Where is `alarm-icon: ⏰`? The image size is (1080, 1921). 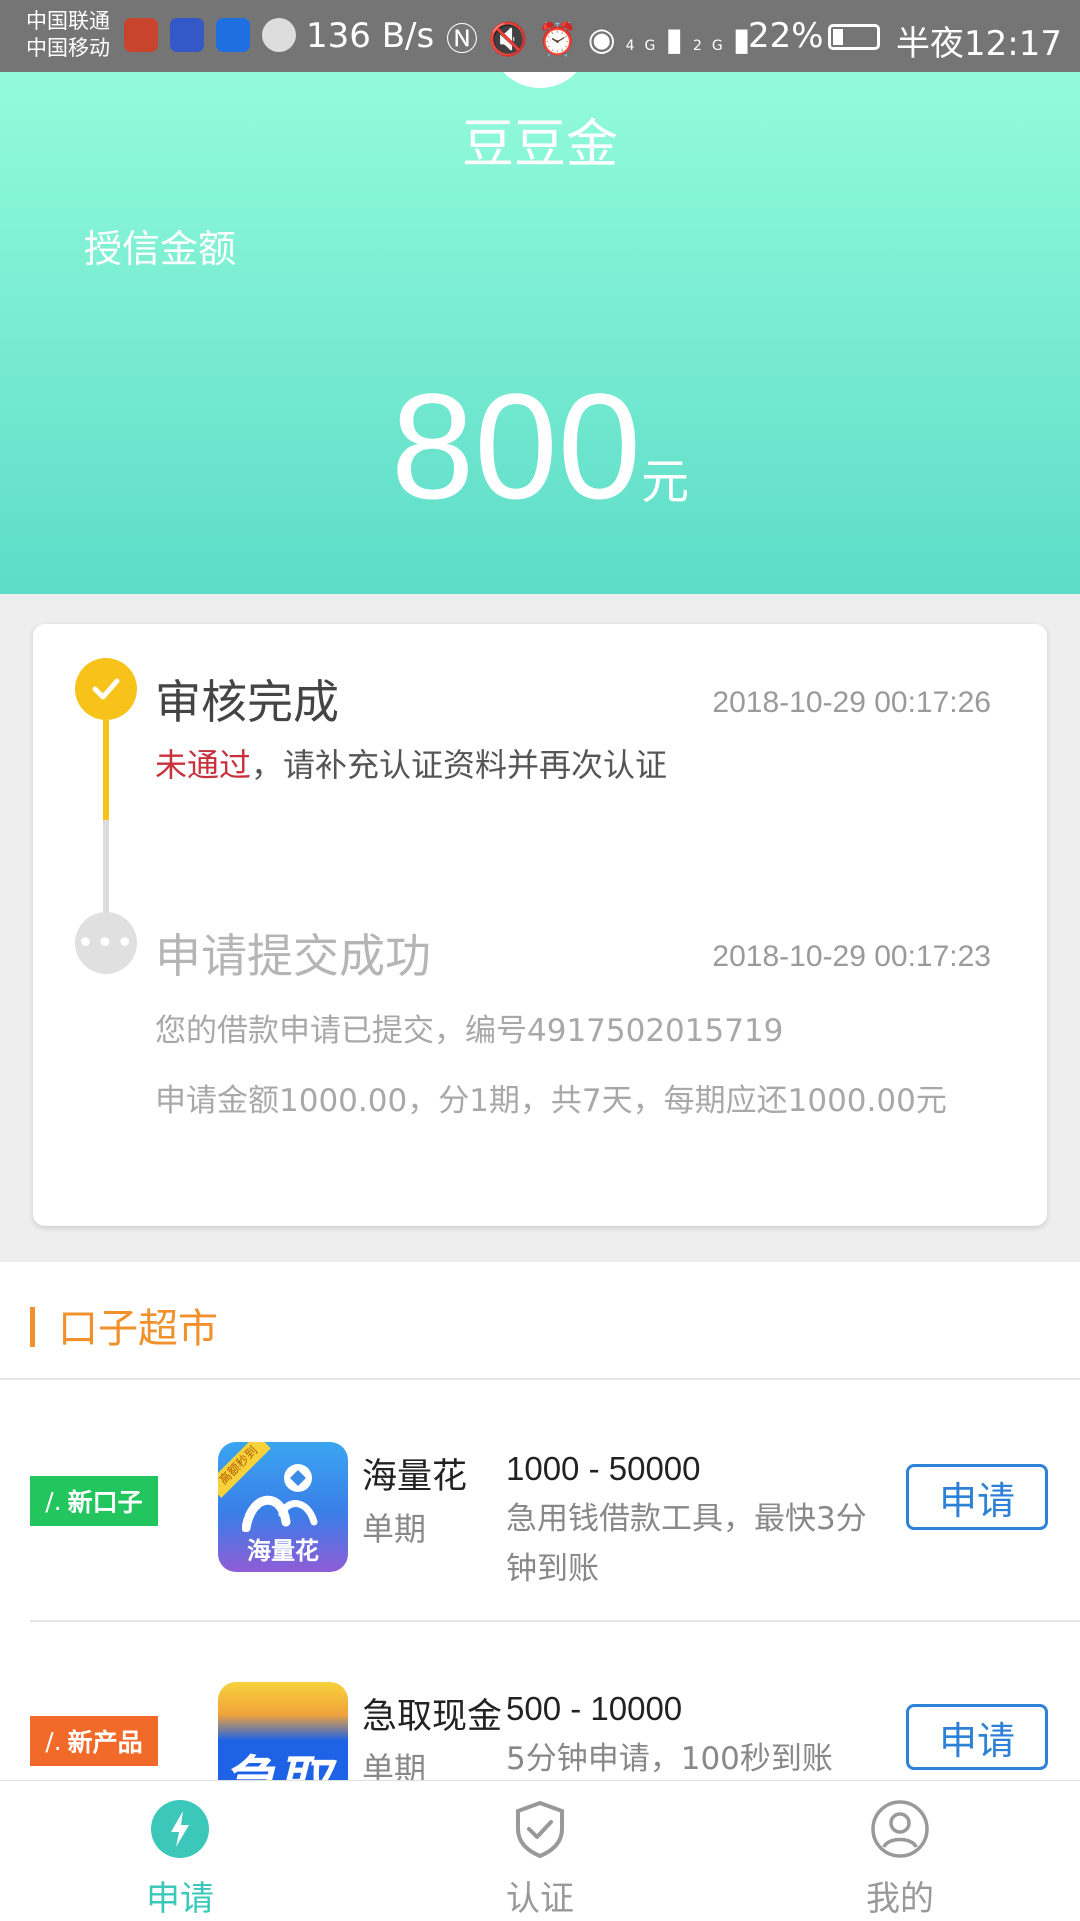 alarm-icon: ⏰ is located at coordinates (562, 39).